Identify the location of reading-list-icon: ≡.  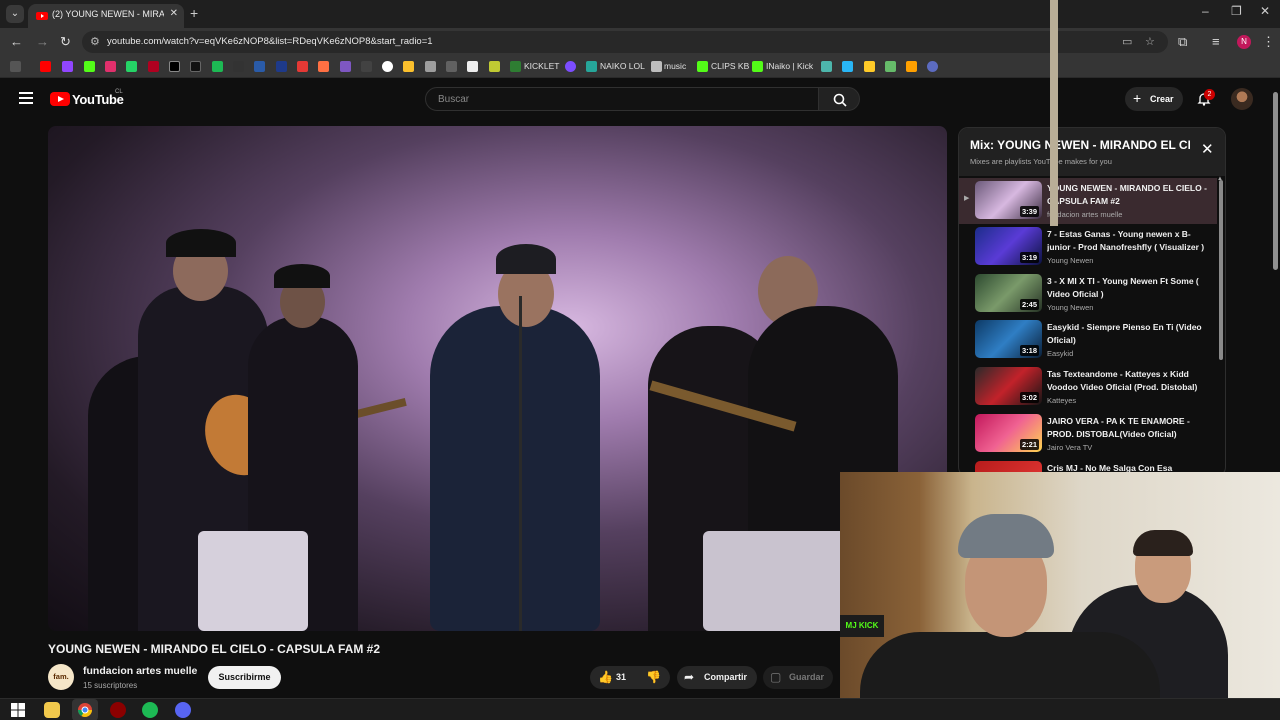
(1216, 41).